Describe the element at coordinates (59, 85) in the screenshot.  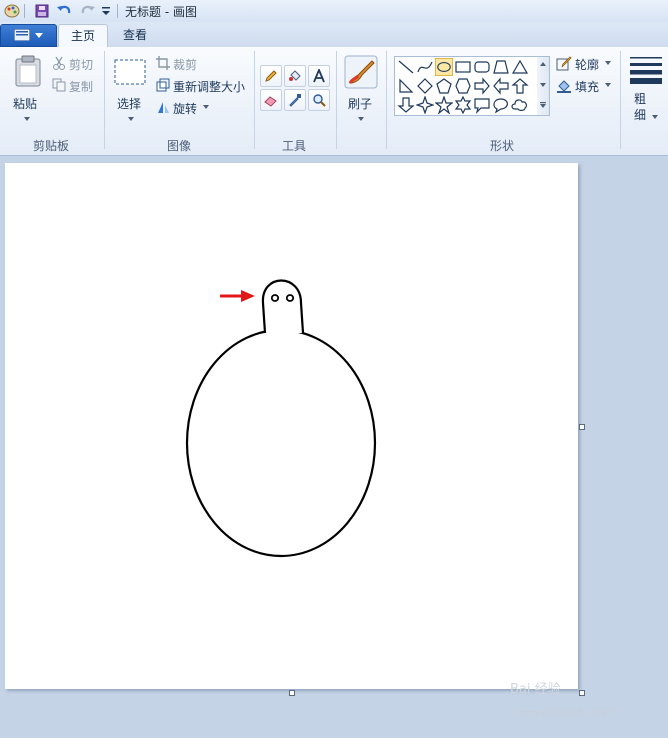
I see `copy-icon` at that location.